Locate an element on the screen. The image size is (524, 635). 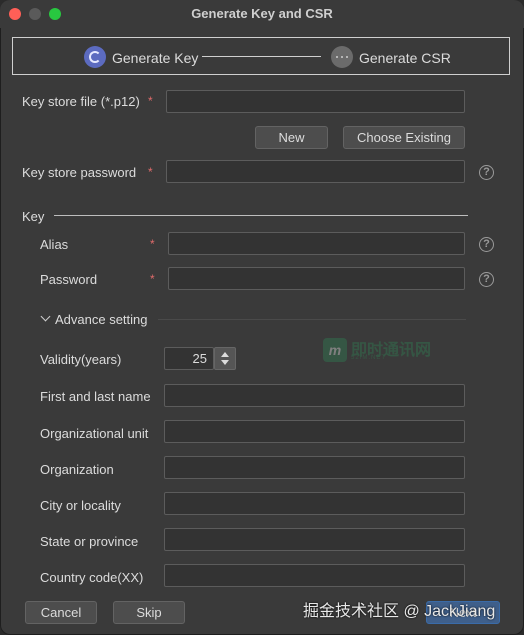
key-section-divider is located at coordinates (261, 215).